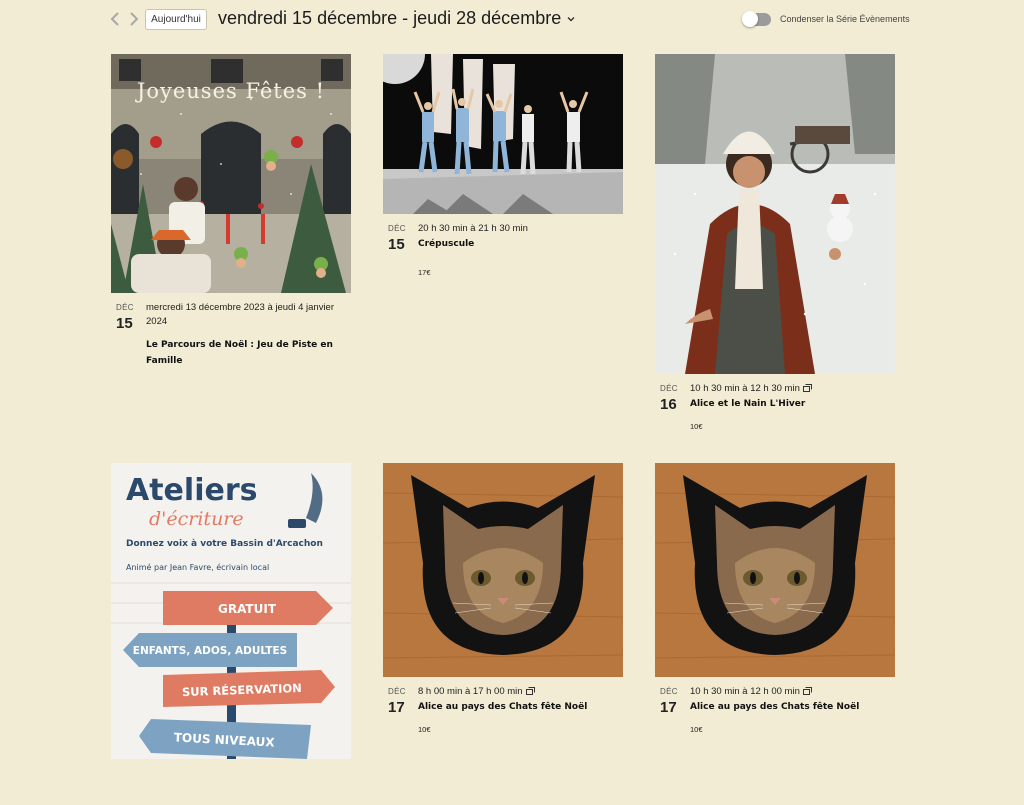  I want to click on event-time: 10 h 30 min à 12 h 00 min, so click(792, 692).